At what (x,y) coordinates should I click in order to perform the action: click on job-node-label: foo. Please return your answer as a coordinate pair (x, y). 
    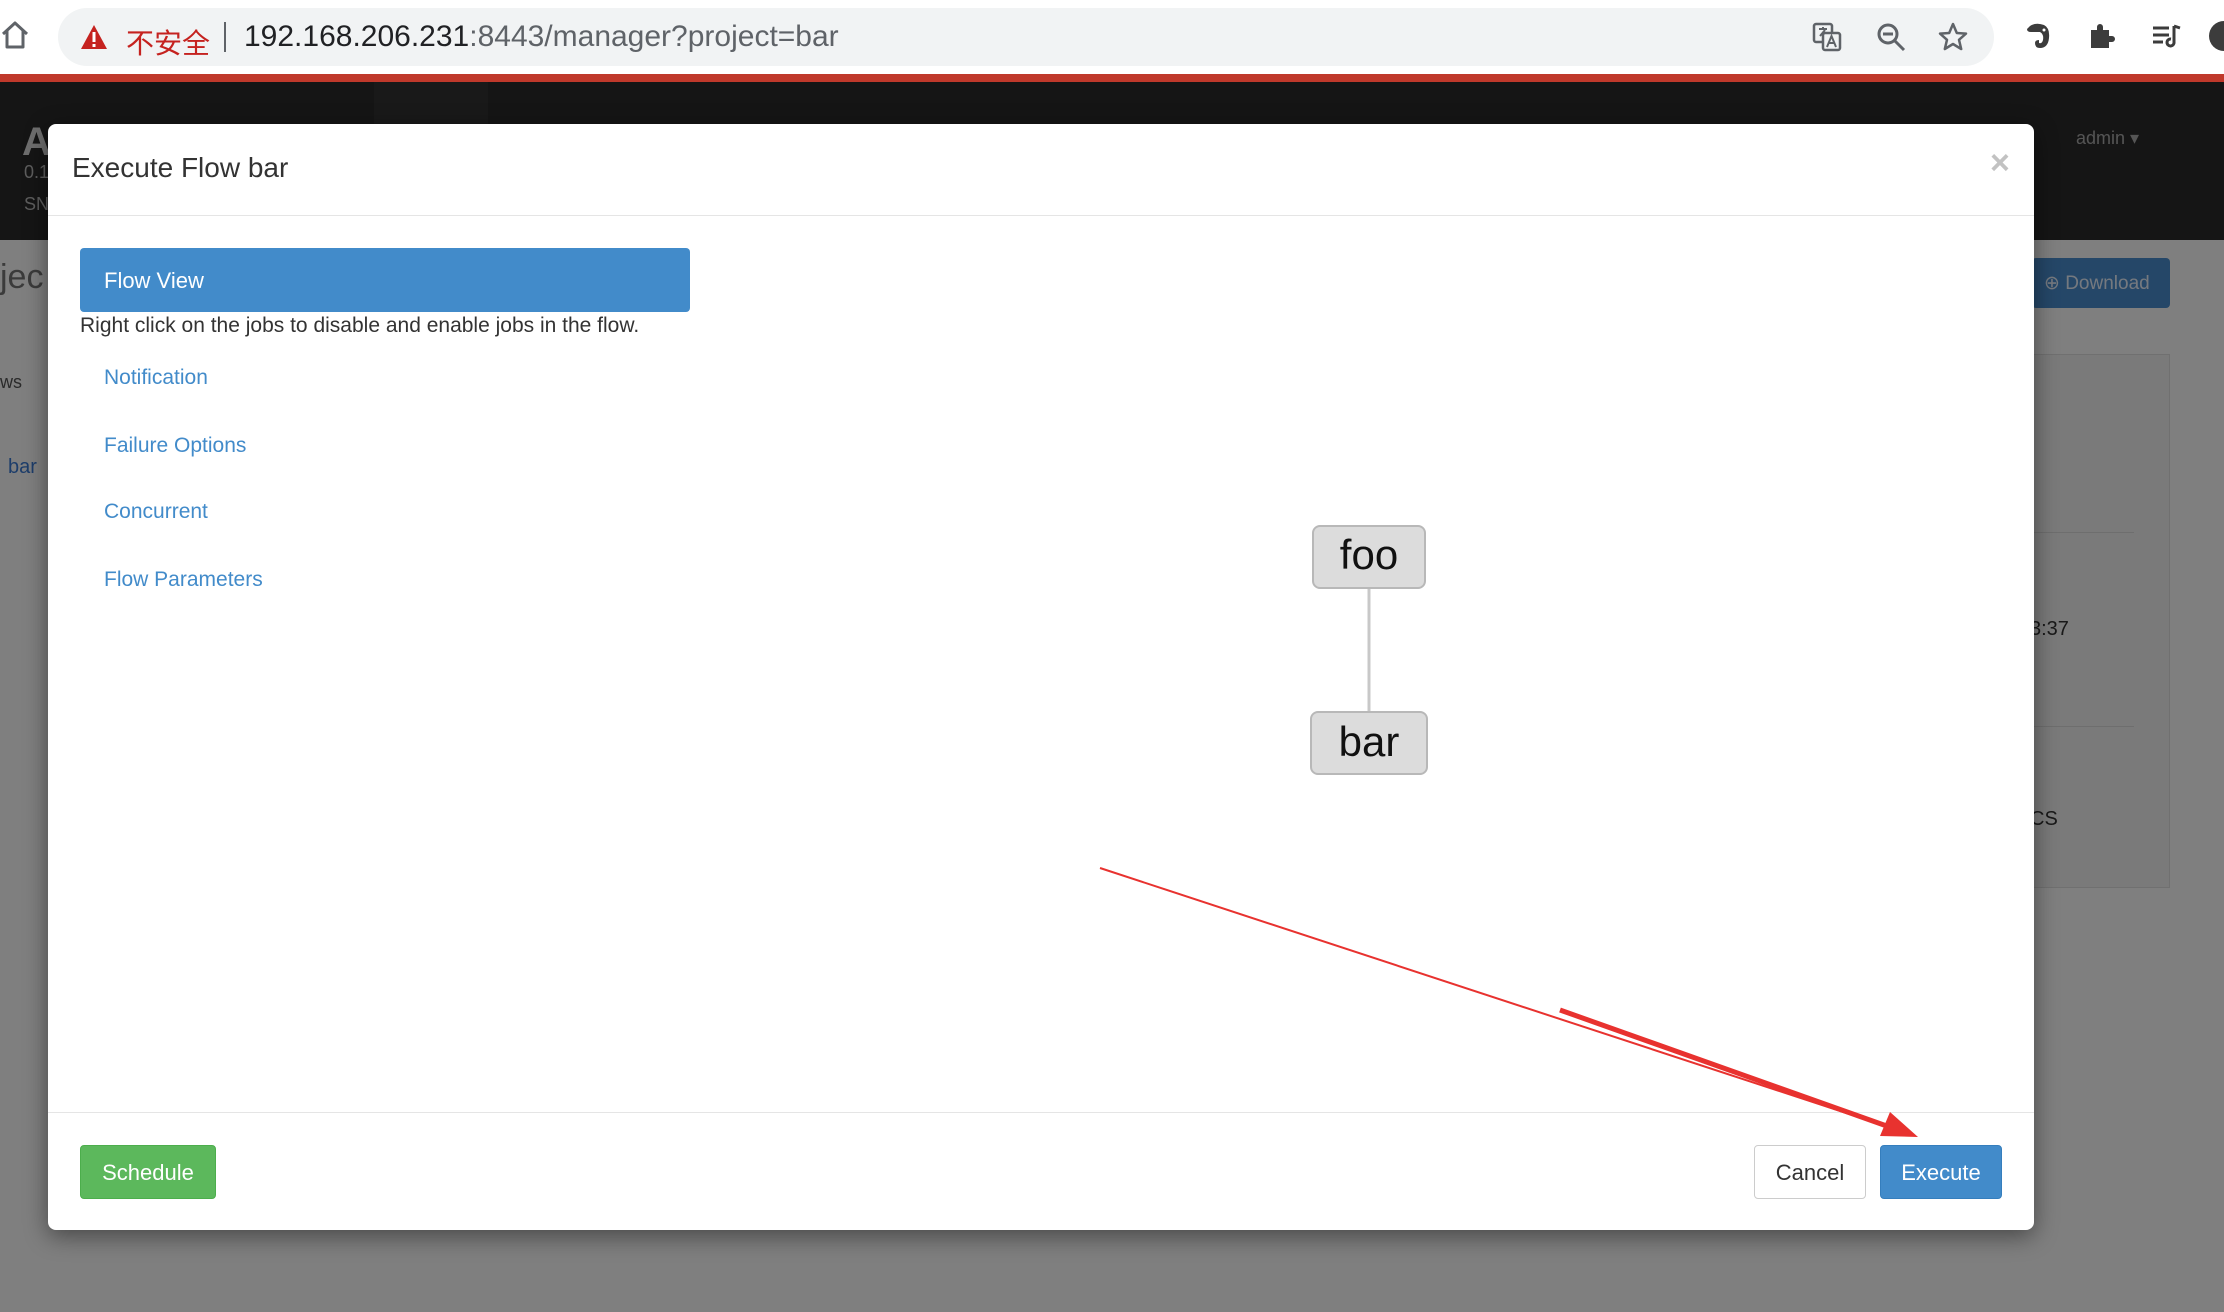
    Looking at the image, I should click on (1369, 554).